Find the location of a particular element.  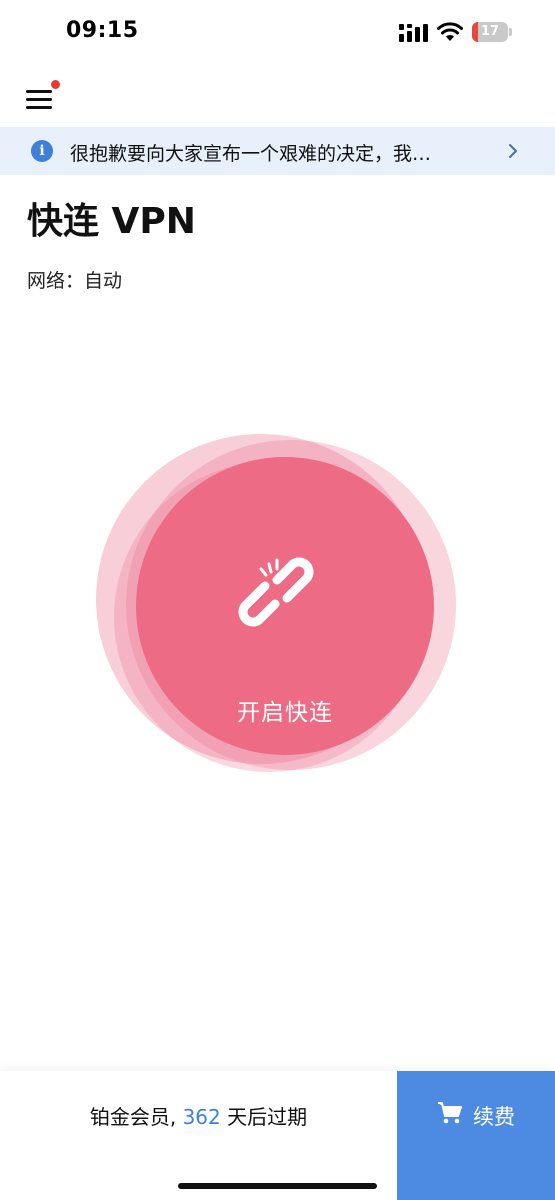

network-label: 网络： is located at coordinates (56, 281).